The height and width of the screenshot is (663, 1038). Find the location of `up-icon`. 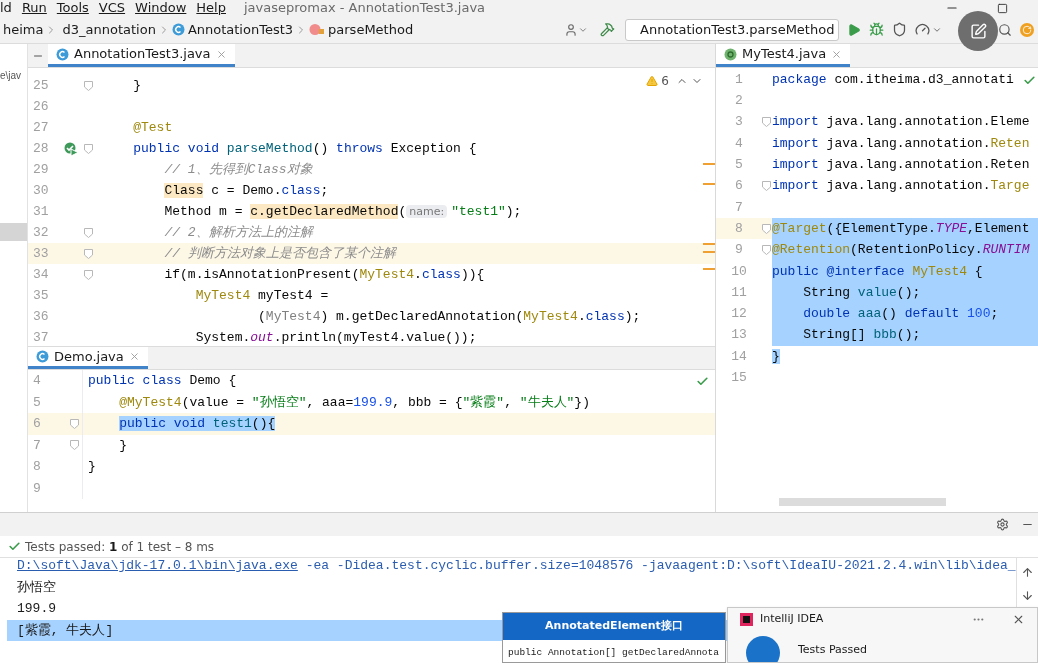

up-icon is located at coordinates (1027, 572).